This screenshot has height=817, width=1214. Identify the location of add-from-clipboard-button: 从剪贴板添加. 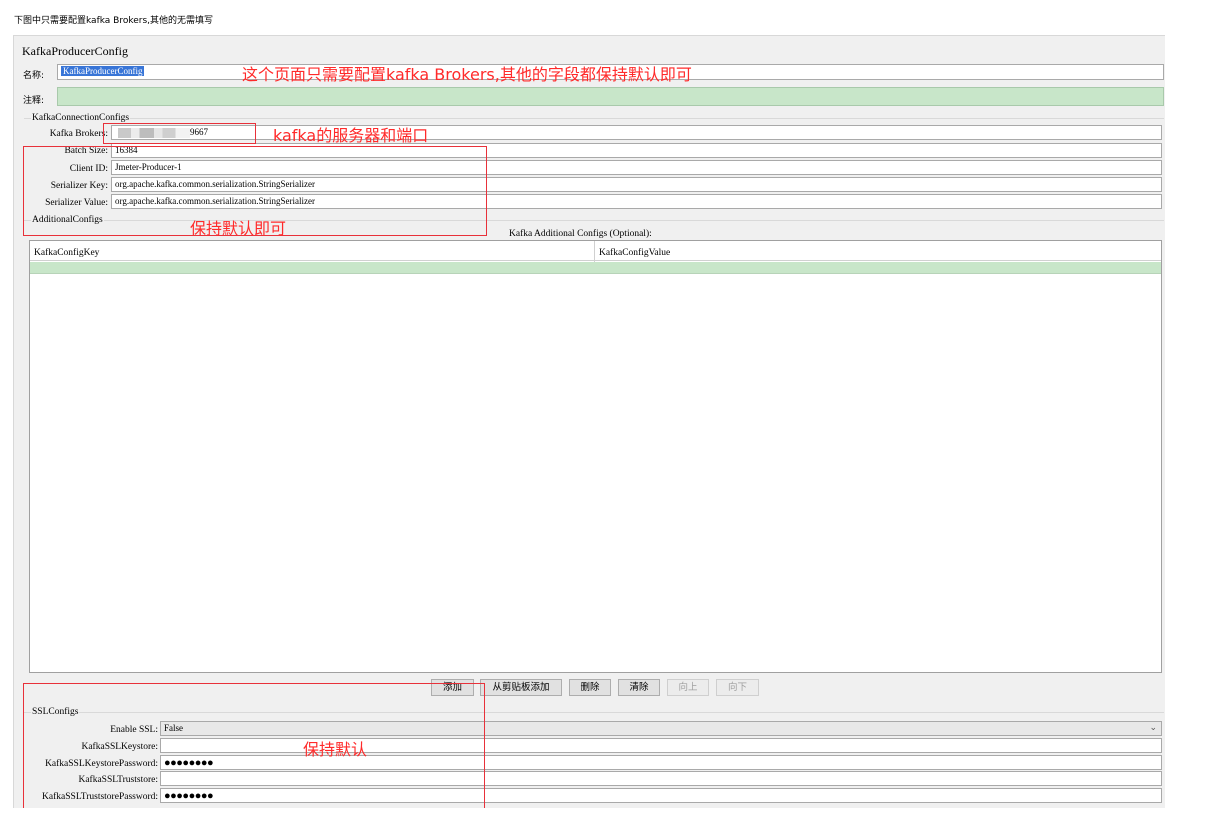
(521, 687).